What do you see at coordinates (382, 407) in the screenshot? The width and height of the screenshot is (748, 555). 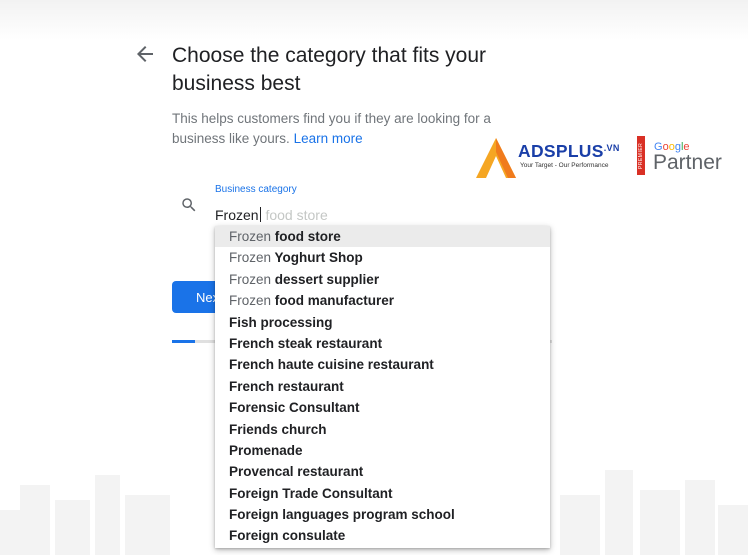 I see `suggestion-item: Forensic Consultant` at bounding box center [382, 407].